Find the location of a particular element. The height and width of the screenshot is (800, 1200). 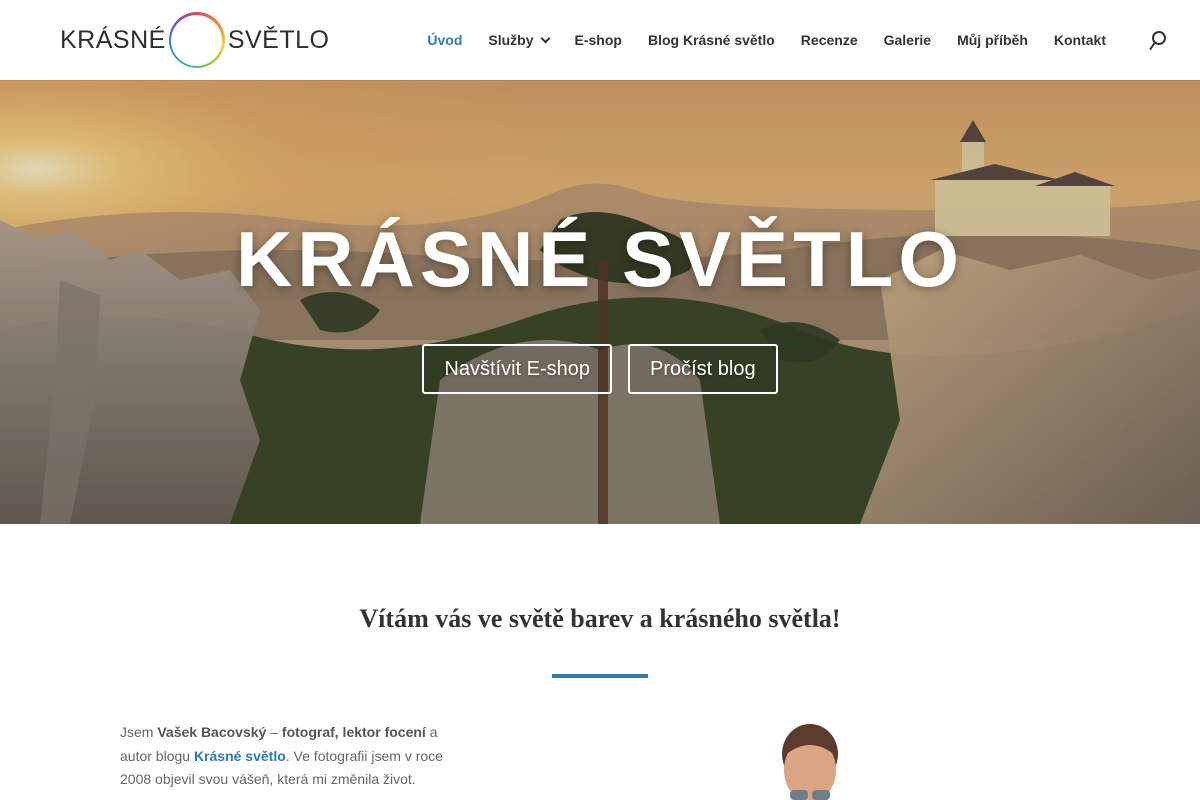

read-blog-button: Pročíst blog is located at coordinates (703, 369).